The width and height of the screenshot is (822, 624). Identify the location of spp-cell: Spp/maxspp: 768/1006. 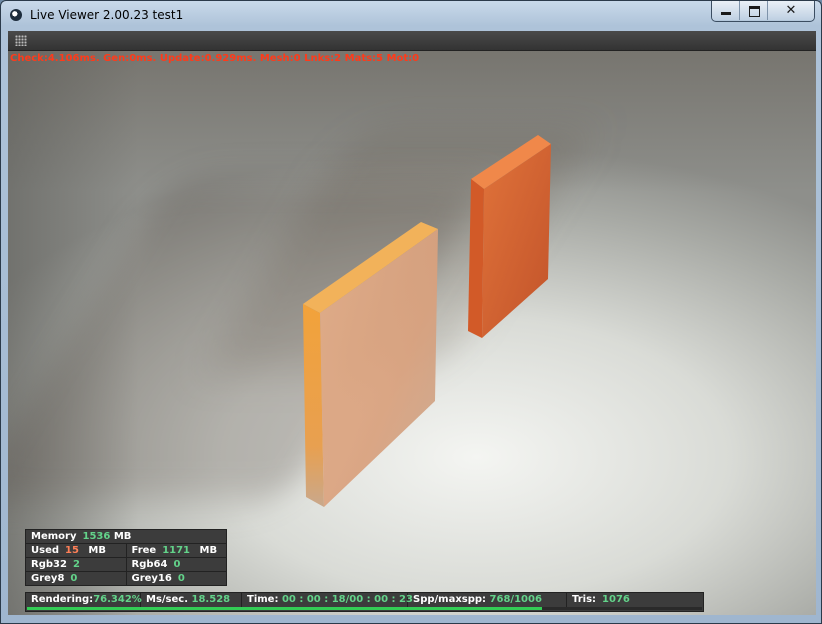
(487, 600).